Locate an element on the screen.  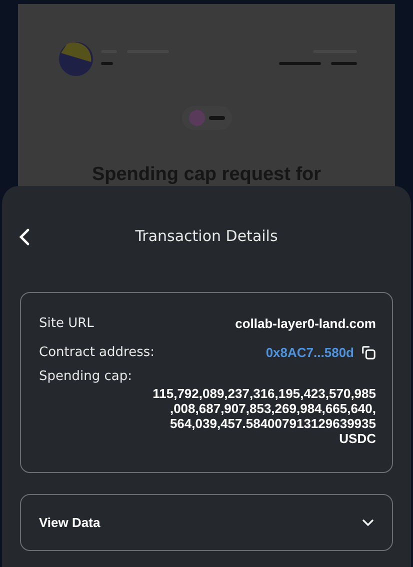
detail-label: Site URL is located at coordinates (66, 323).